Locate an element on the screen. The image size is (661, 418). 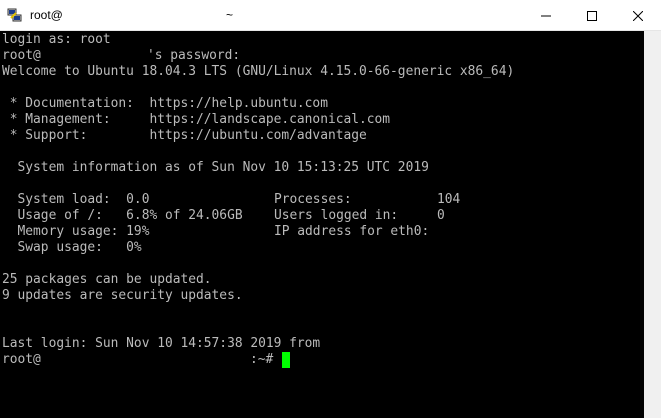
stat-users-logged-in: Users logged in: 0 is located at coordinates (359, 215).